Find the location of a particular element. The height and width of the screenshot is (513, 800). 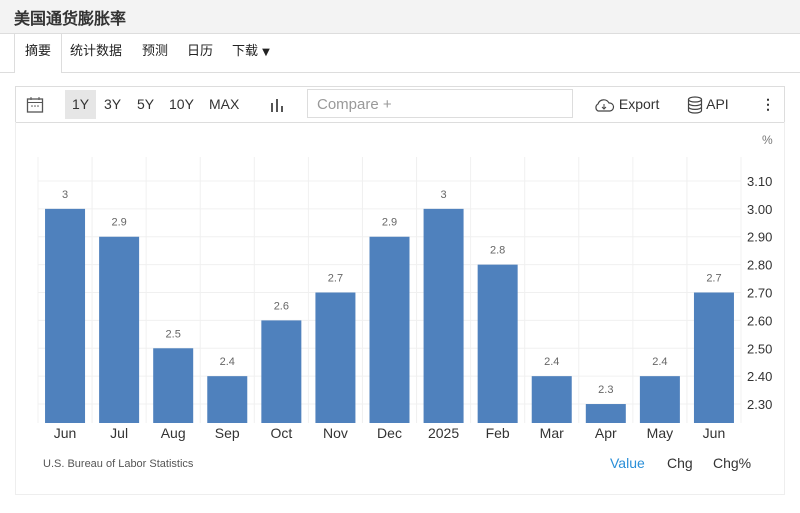

y-tick-label: 3.00 is located at coordinates (759, 209).